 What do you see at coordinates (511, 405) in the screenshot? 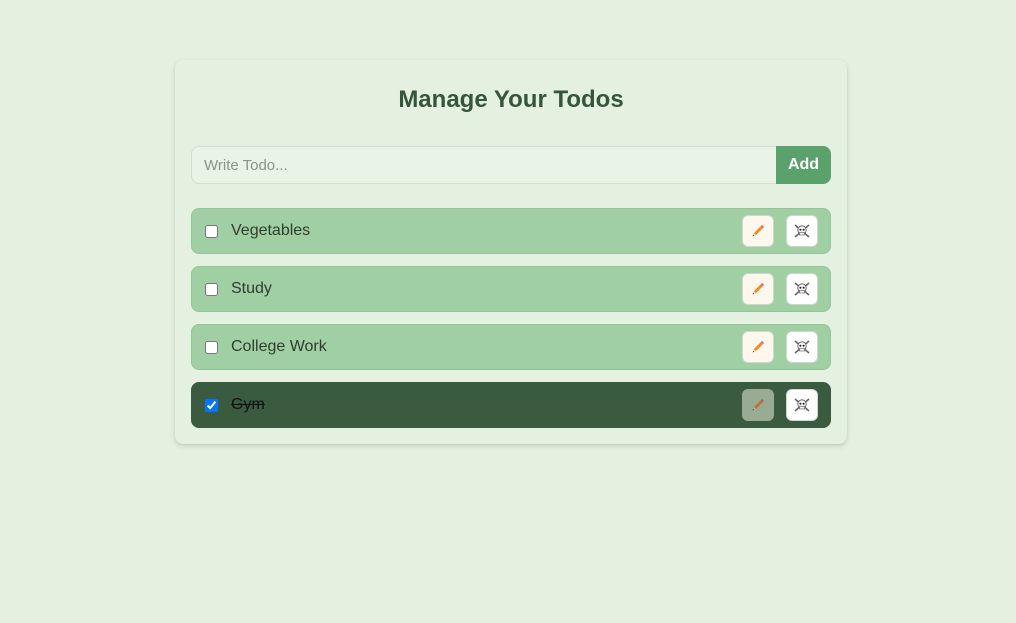
I see `todo-item: Gym` at bounding box center [511, 405].